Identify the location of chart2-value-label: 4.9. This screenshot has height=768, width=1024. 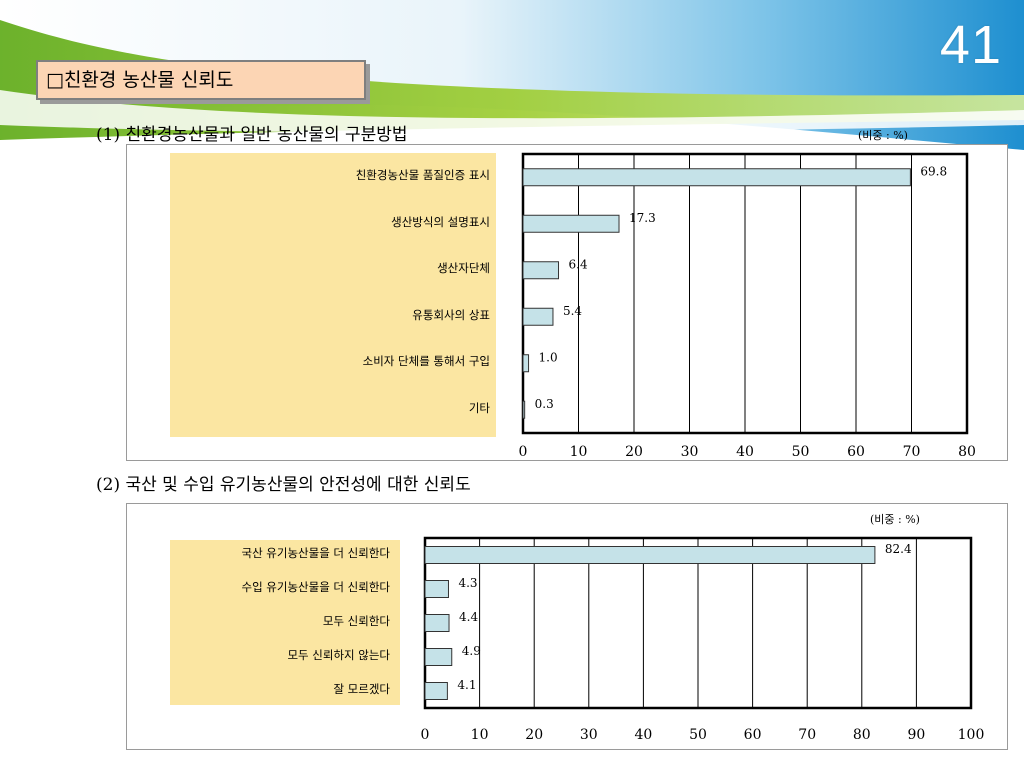
(471, 651).